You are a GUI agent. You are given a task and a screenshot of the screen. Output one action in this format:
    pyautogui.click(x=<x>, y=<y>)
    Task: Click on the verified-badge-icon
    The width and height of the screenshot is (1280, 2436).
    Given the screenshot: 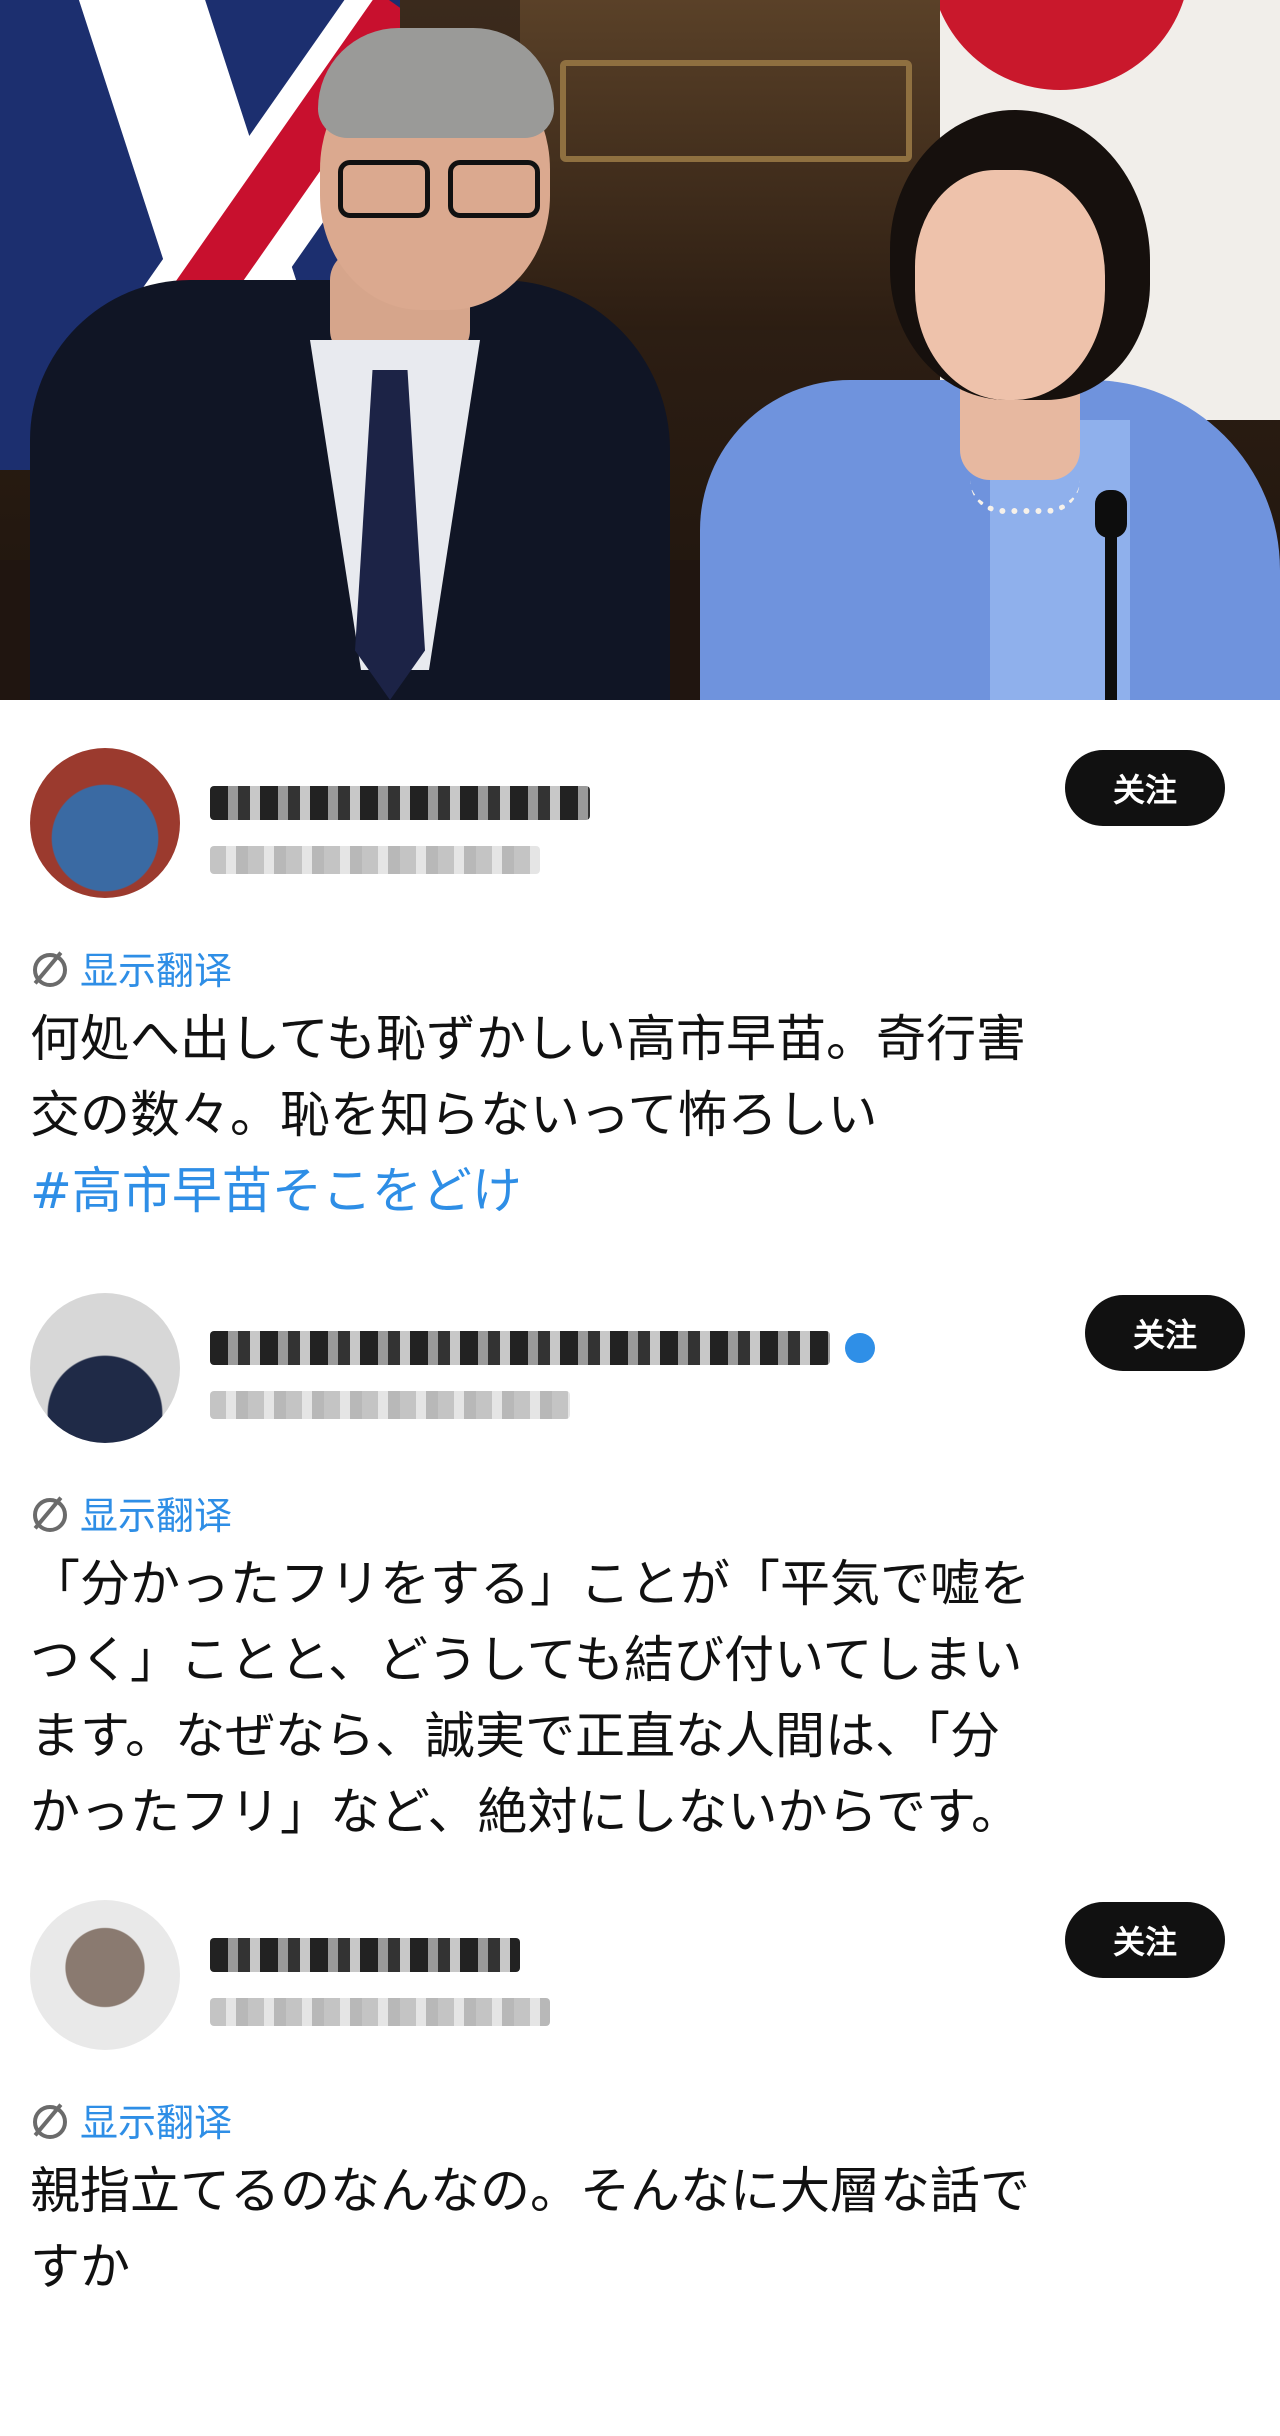 What is the action you would take?
    pyautogui.click(x=860, y=1348)
    